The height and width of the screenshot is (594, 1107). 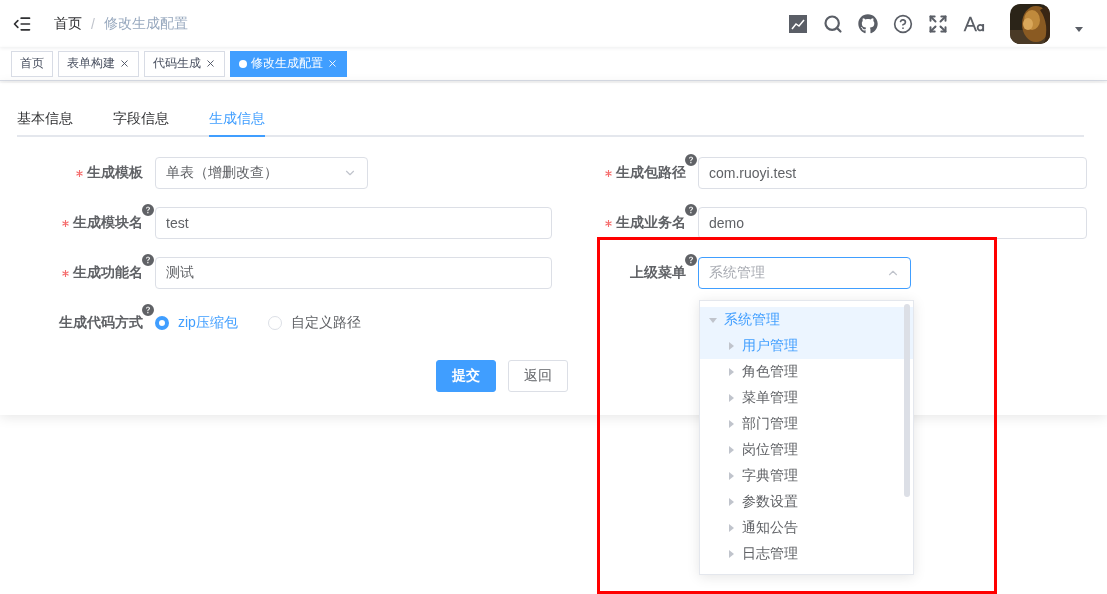 I want to click on search-icon, so click(x=833, y=23).